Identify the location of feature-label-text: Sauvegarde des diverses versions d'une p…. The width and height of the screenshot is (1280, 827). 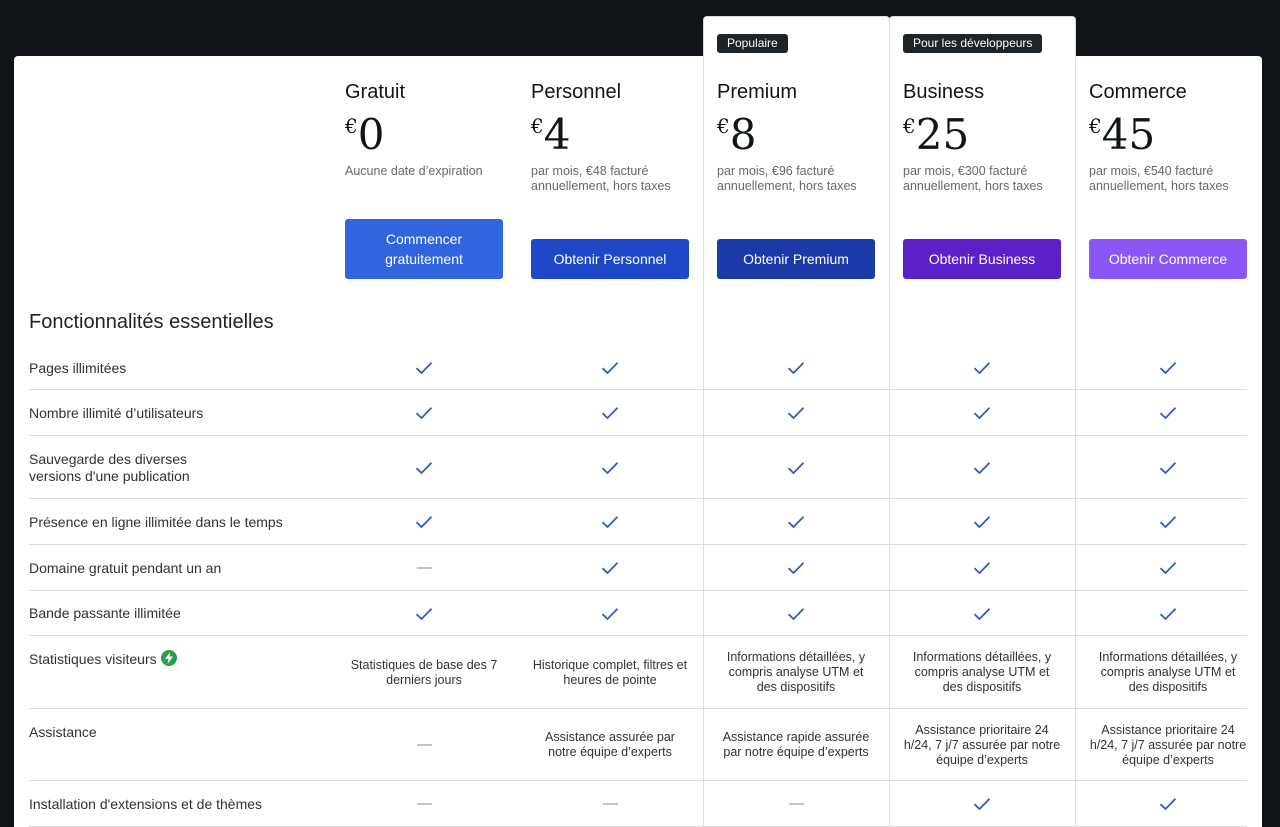
(109, 467).